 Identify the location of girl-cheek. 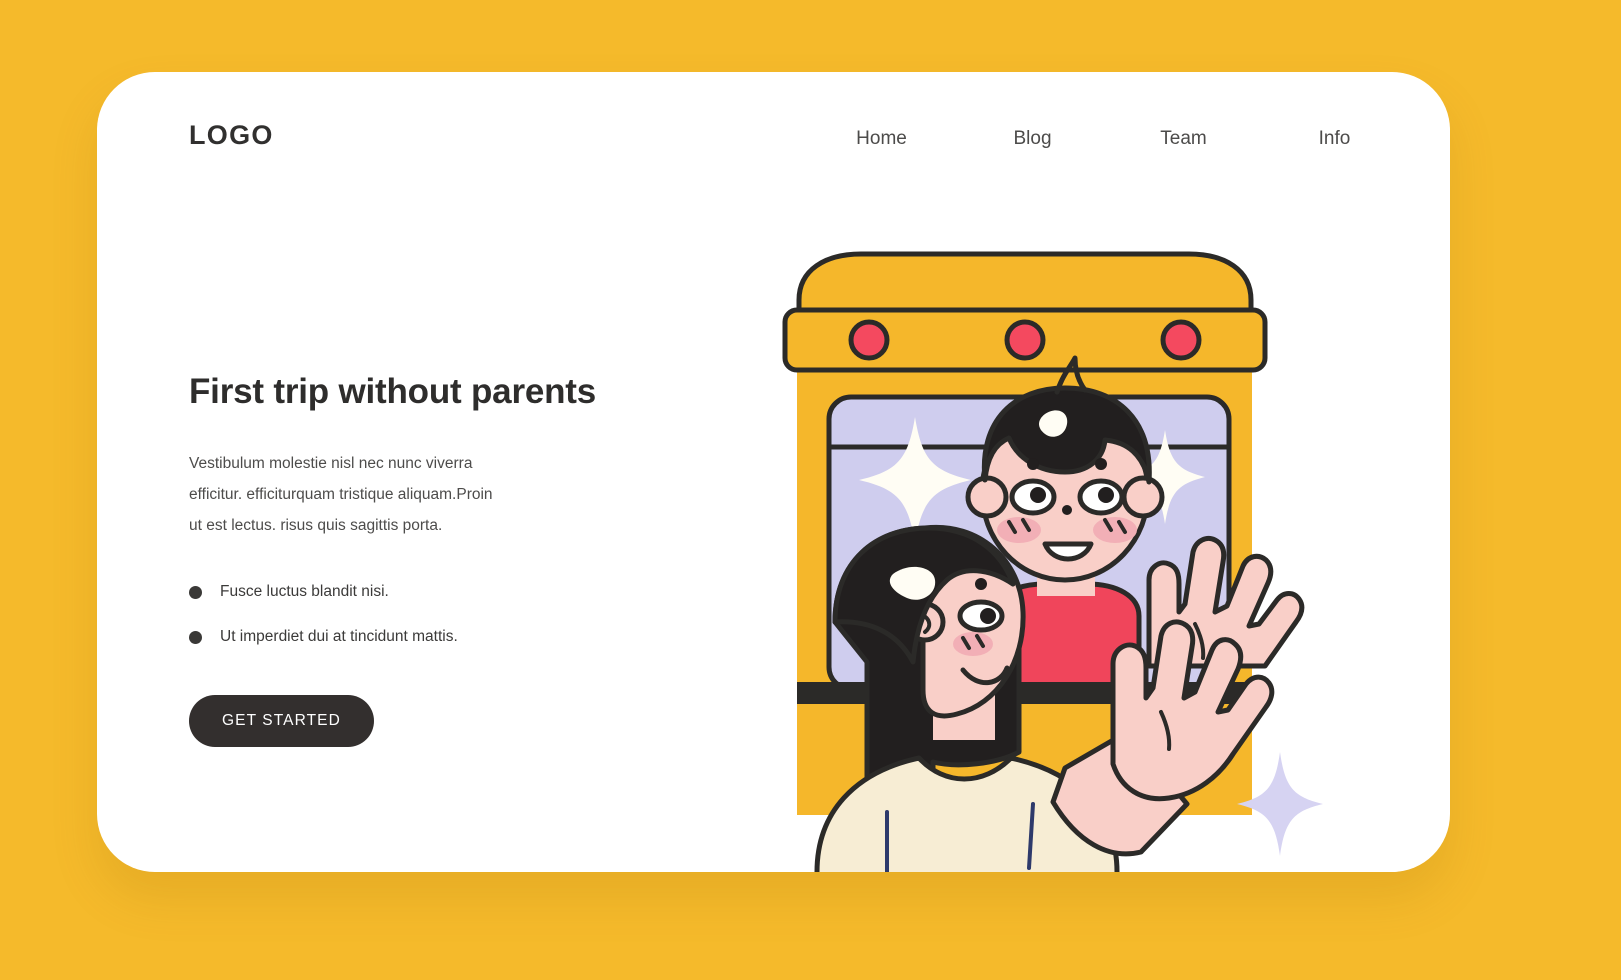
(973, 644).